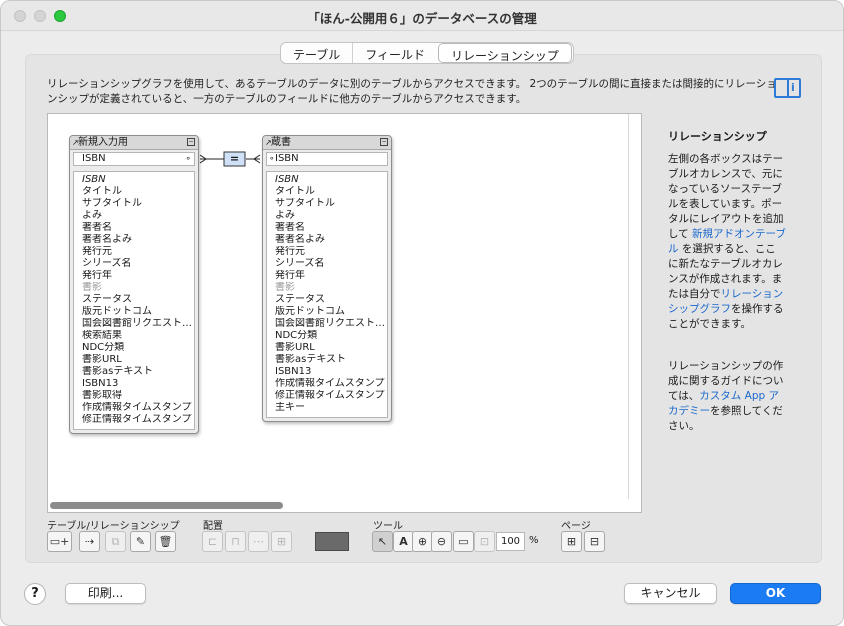  Describe the element at coordinates (505, 53) in the screenshot. I see `tab-relationships: リレーションシップ` at that location.